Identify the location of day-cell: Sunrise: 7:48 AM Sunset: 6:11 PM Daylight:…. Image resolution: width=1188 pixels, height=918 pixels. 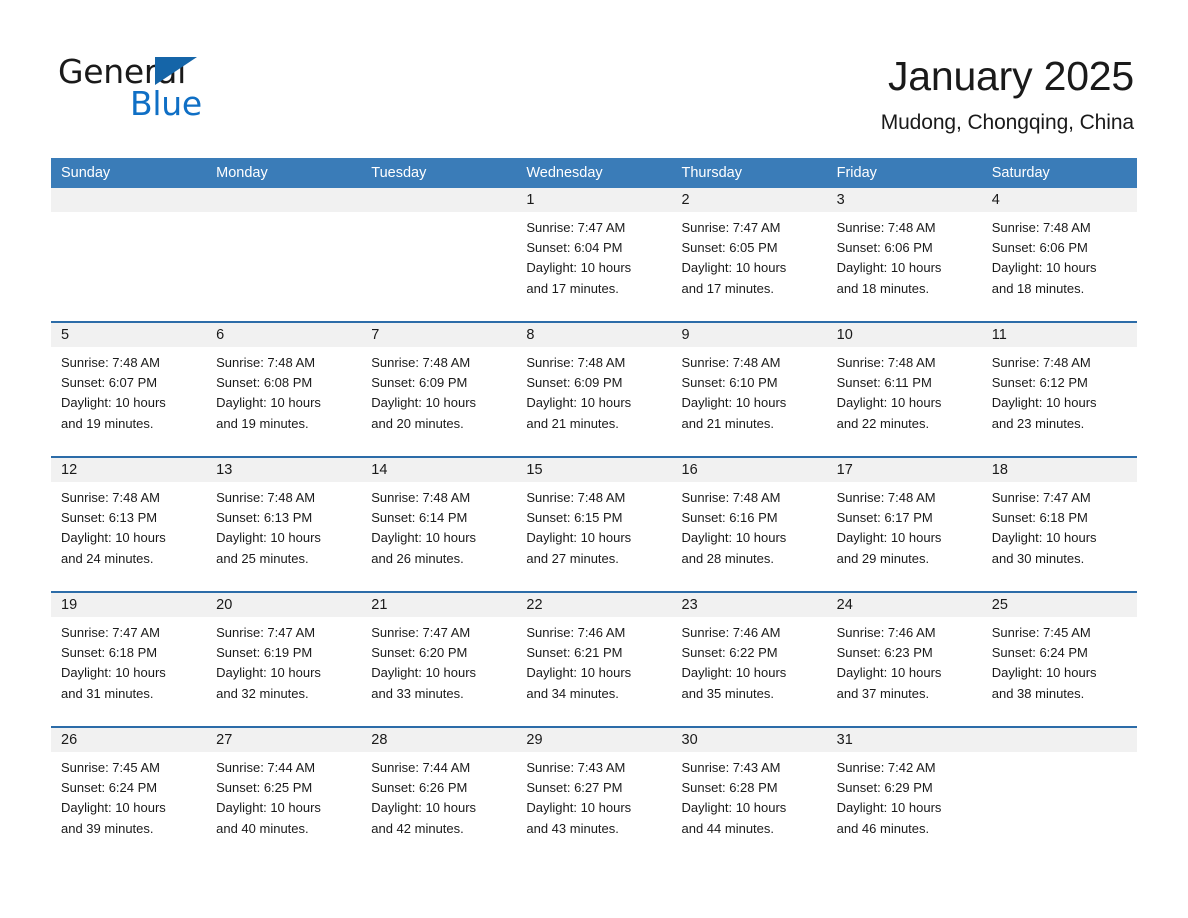
(904, 401).